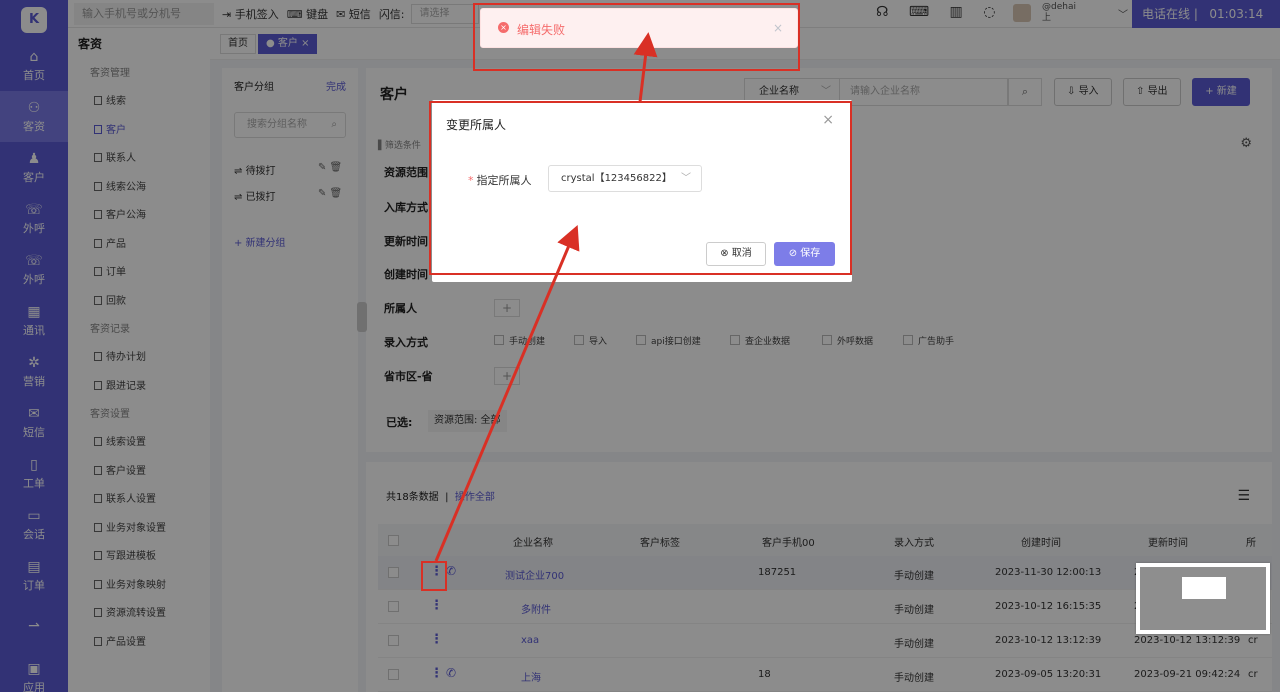  I want to click on annotation-box-toast, so click(636, 37).